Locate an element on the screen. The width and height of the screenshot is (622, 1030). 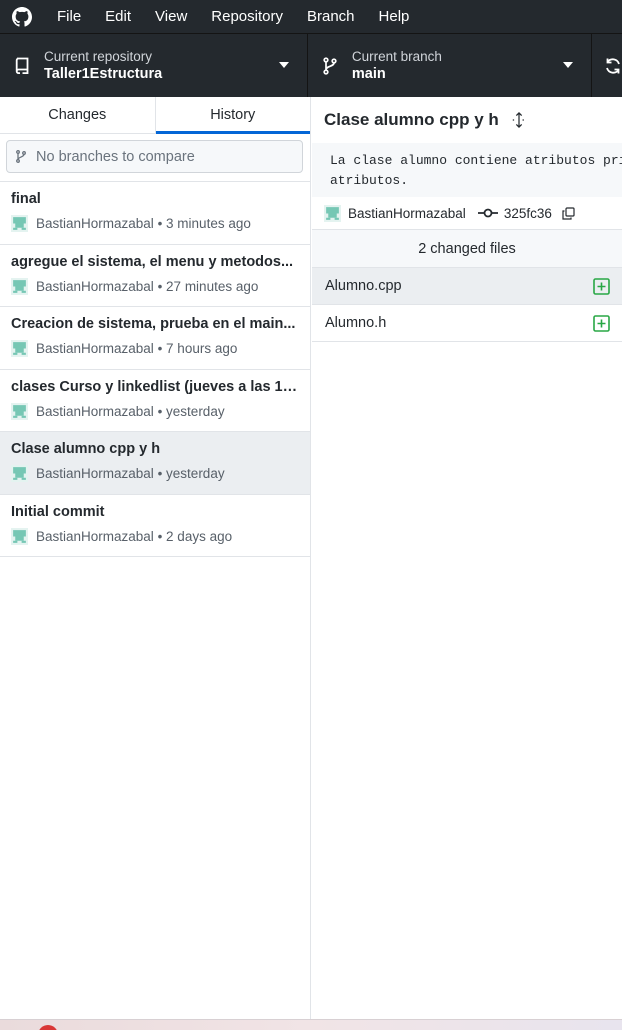
repository-selector: Current repository Taller1Estructura is located at coordinates (154, 65).